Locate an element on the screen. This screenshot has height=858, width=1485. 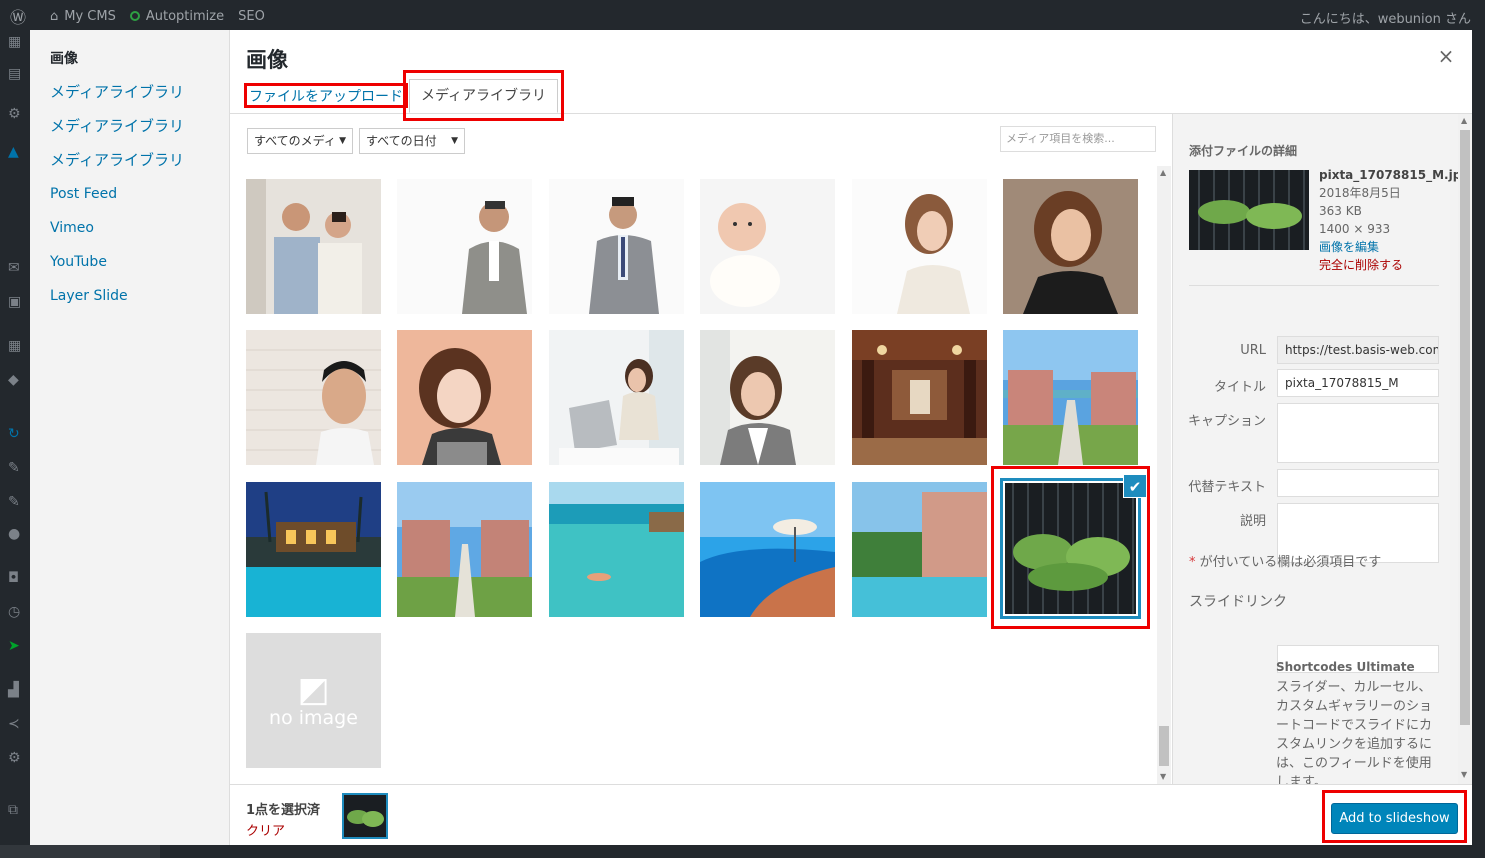
add-to-slideshow-button: Add to slideshow is located at coordinates (1394, 818).